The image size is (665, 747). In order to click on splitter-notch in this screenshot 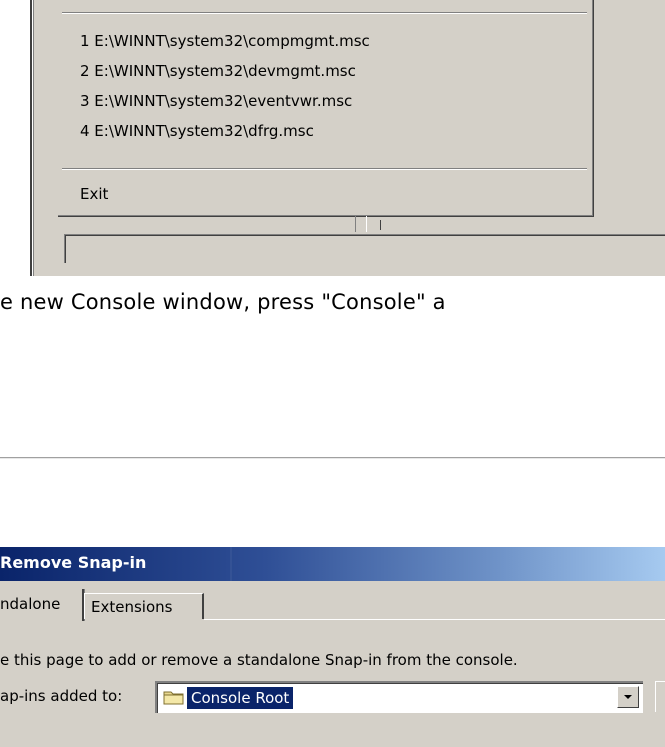, I will do `click(361, 224)`.